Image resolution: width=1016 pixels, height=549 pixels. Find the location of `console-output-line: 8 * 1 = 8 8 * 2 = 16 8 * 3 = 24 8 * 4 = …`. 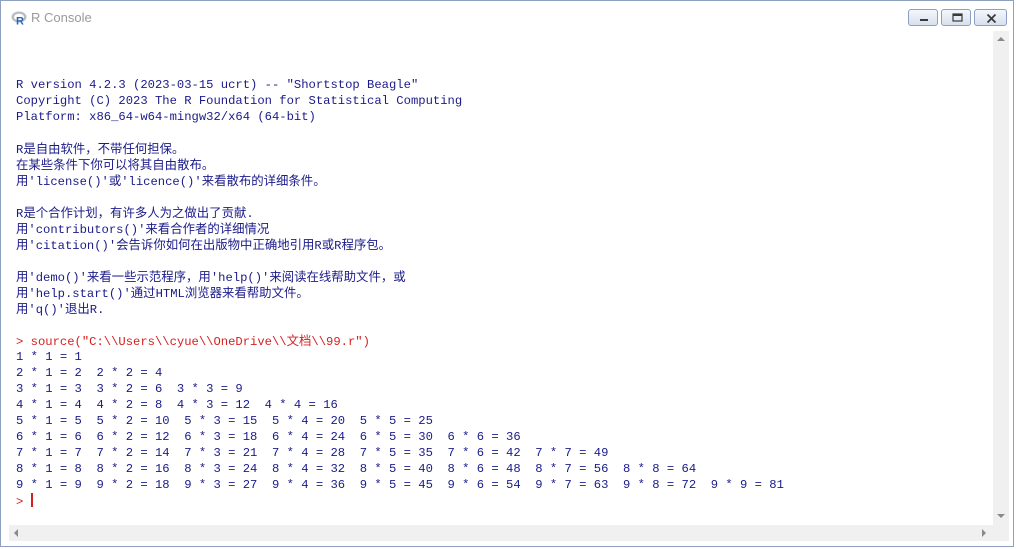

console-output-line: 8 * 1 = 8 8 * 2 = 16 8 * 3 = 24 8 * 4 = … is located at coordinates (356, 469).